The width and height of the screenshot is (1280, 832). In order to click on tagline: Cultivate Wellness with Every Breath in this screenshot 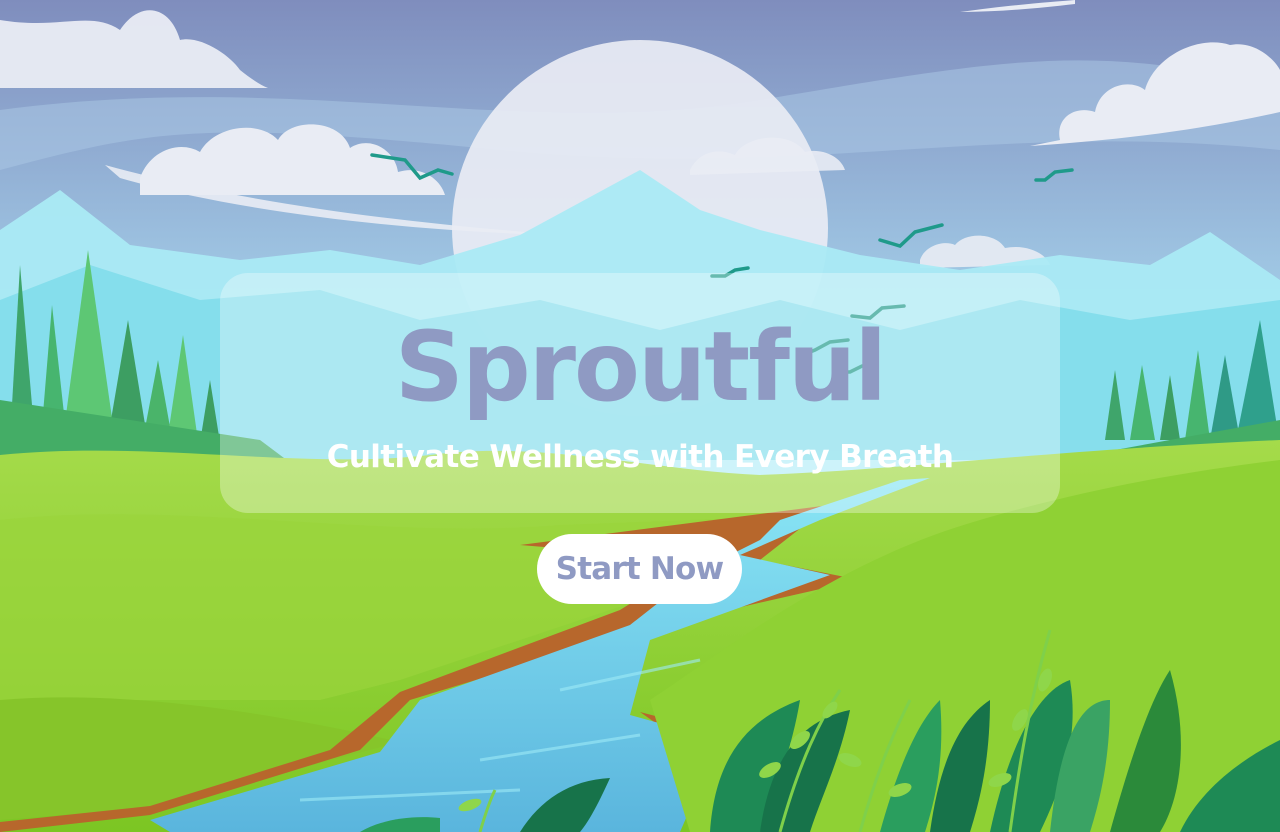, I will do `click(640, 457)`.